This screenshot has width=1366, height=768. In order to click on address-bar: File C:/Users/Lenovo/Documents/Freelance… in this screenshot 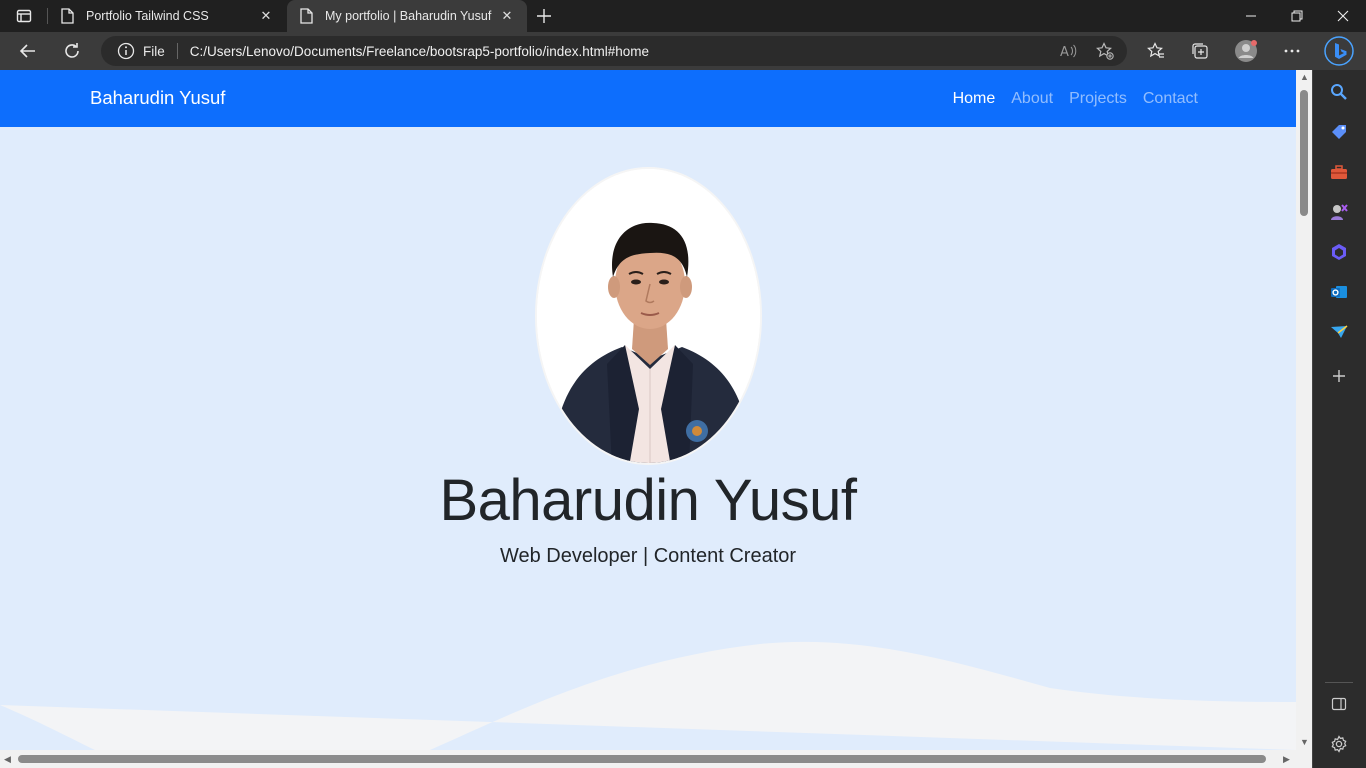, I will do `click(614, 51)`.